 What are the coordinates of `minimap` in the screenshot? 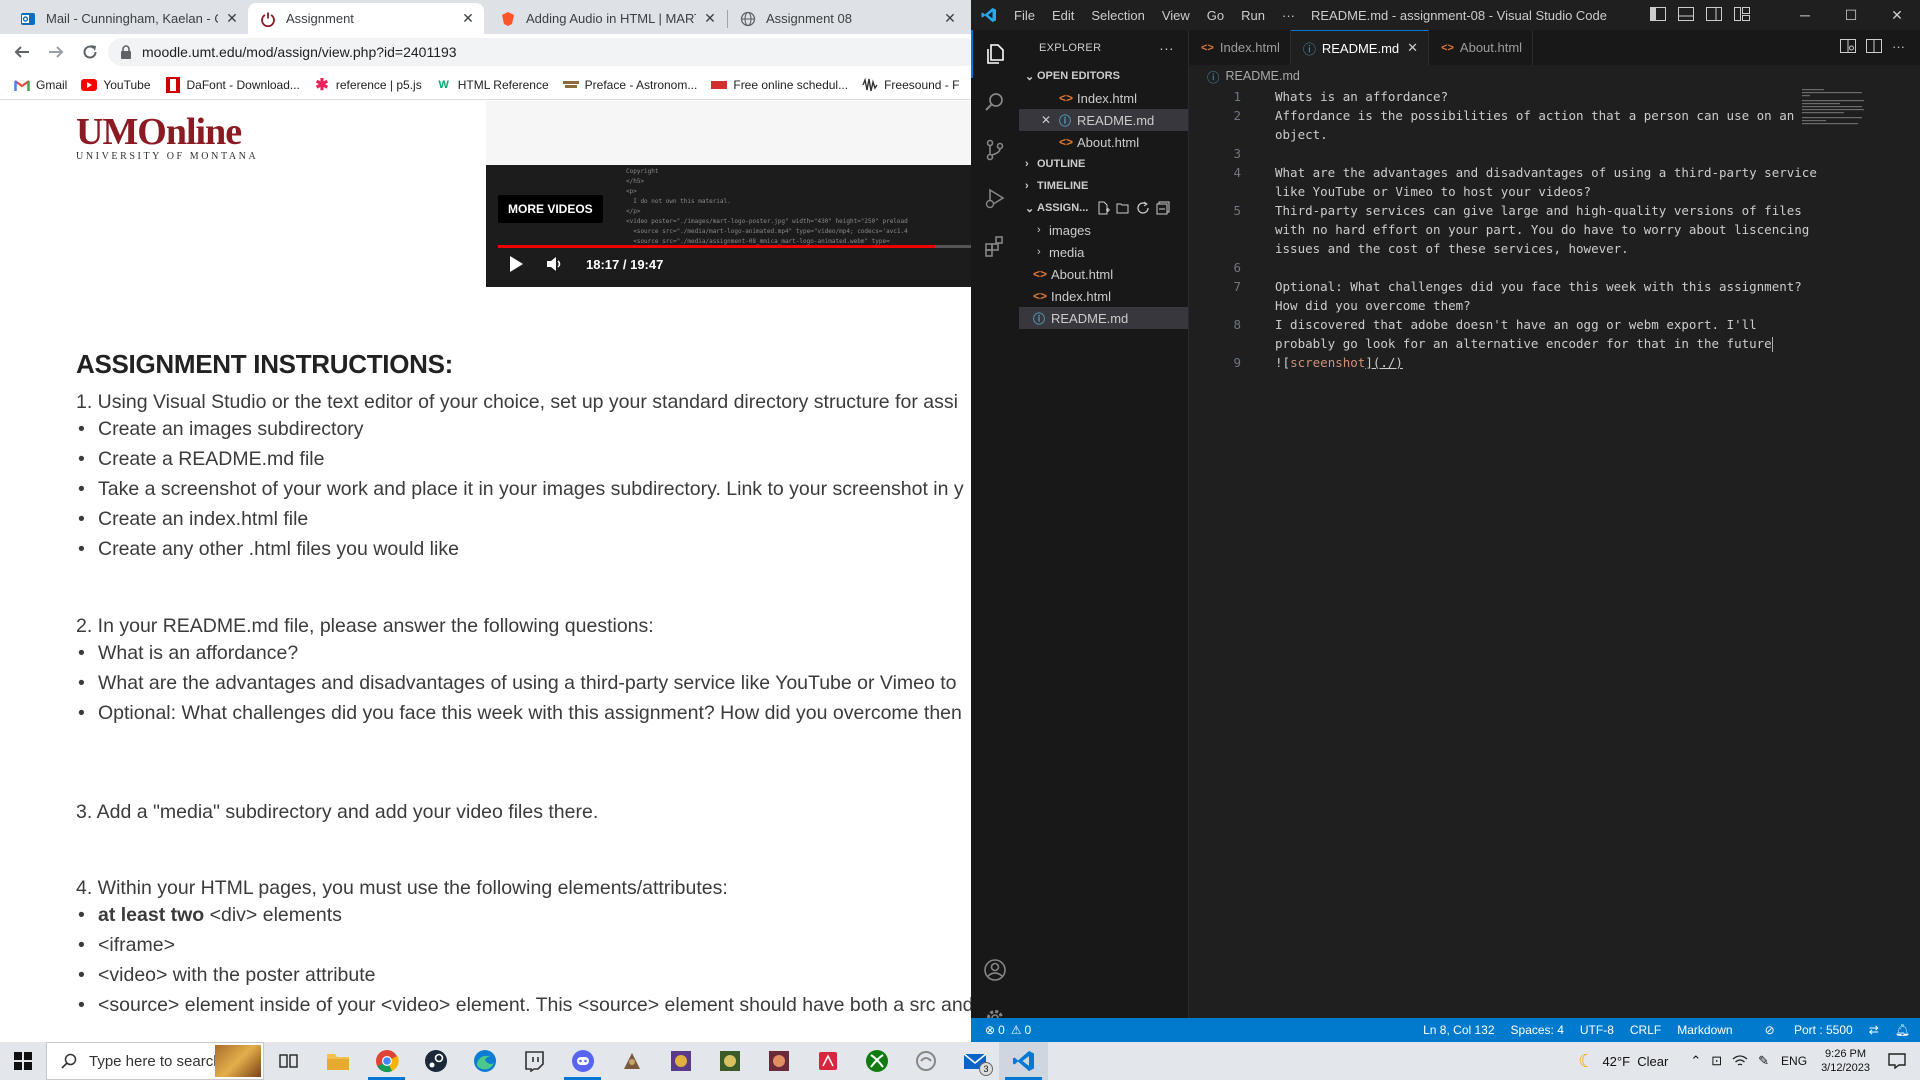 It's located at (1837, 107).